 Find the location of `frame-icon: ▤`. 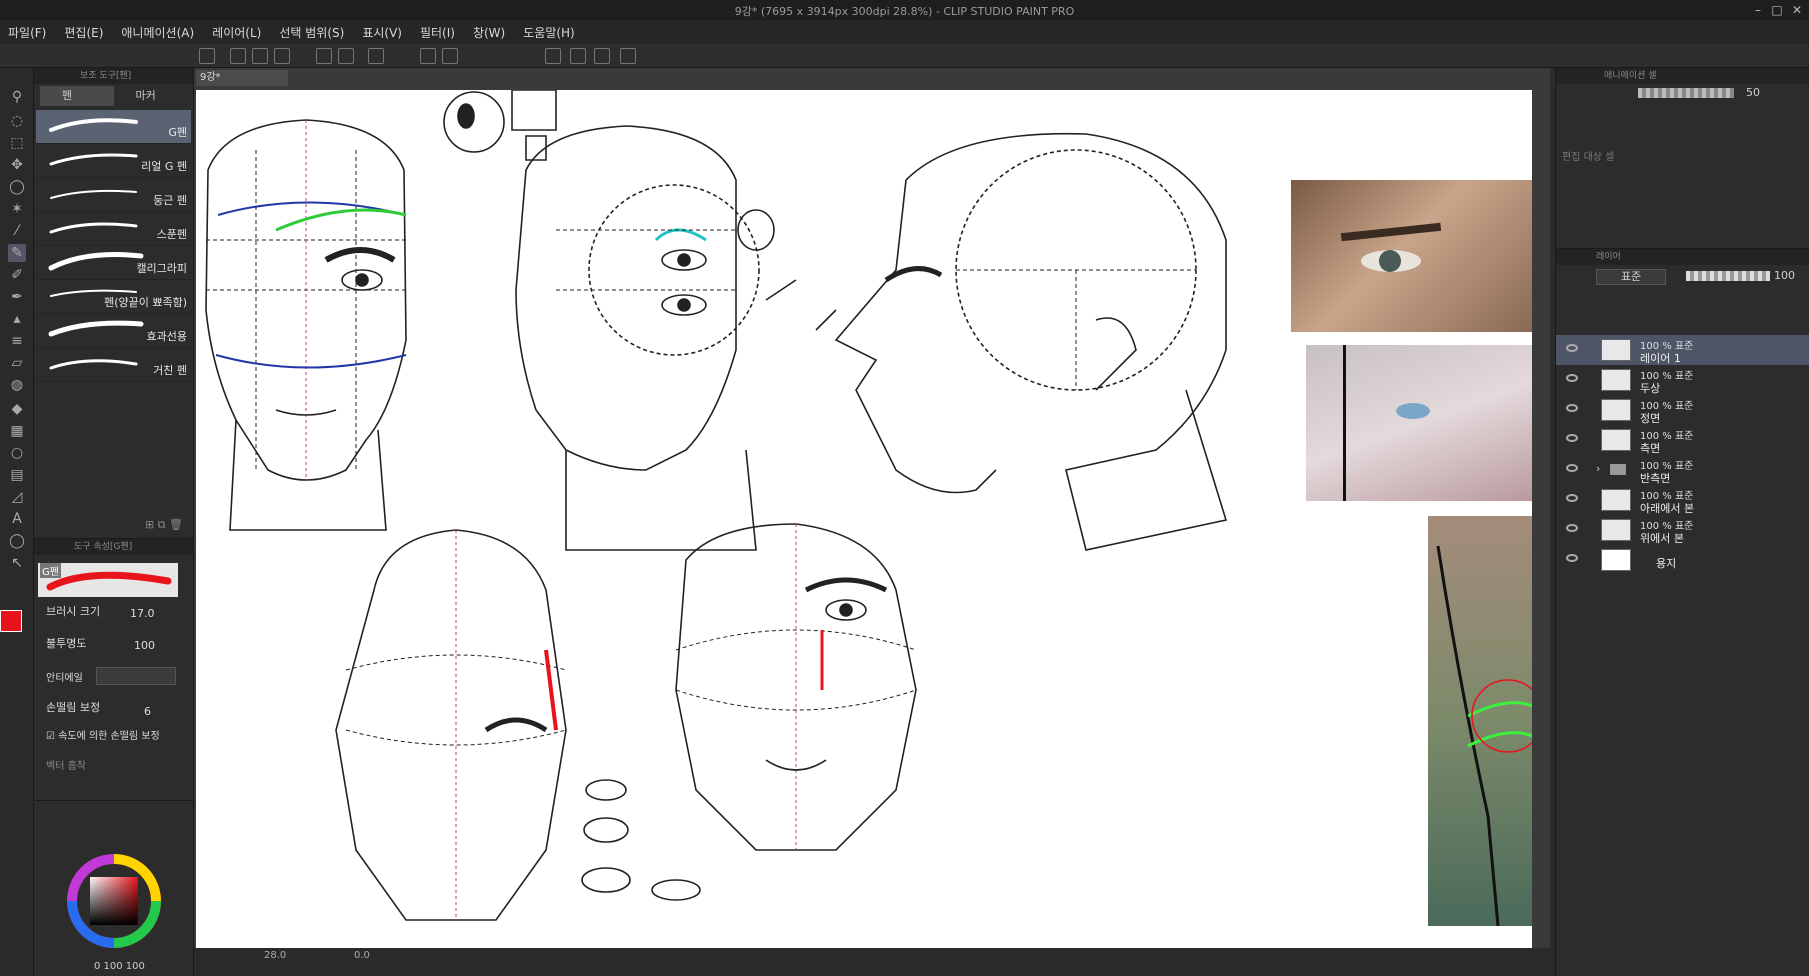

frame-icon: ▤ is located at coordinates (17, 475).